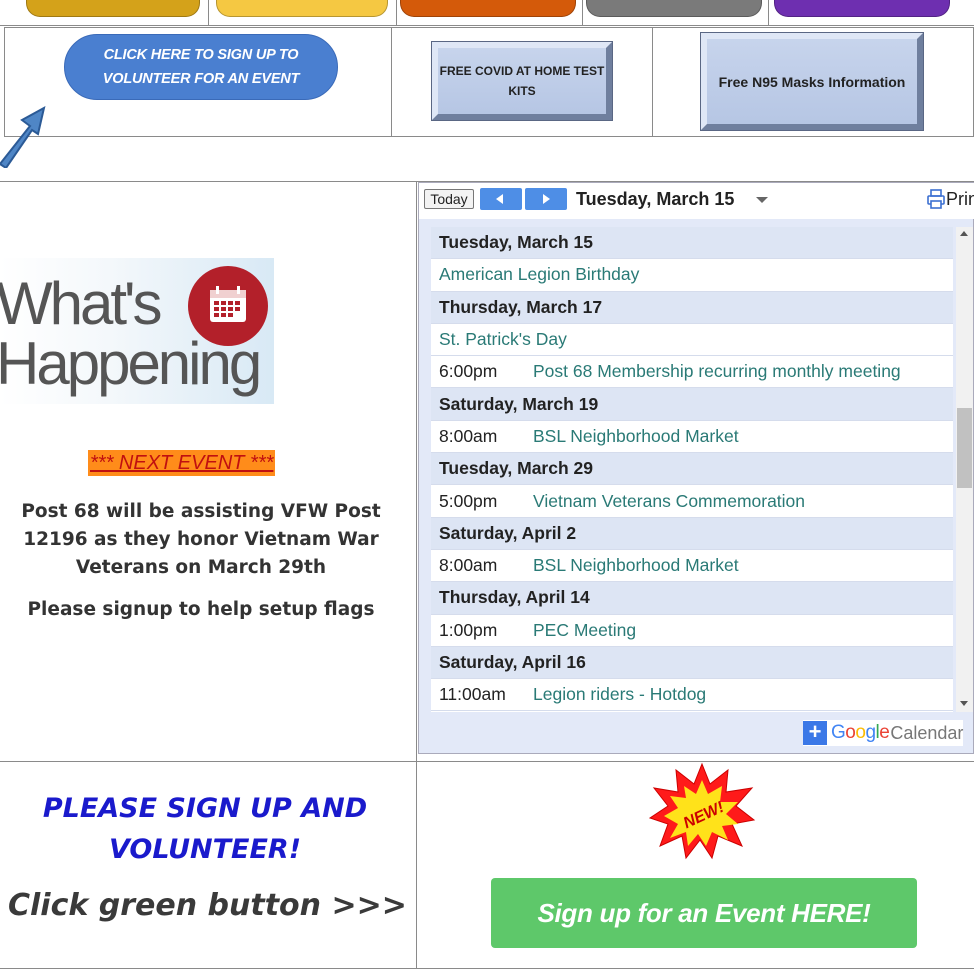 This screenshot has width=974, height=969. Describe the element at coordinates (81, 303) in the screenshot. I see `whats-text: What's` at that location.